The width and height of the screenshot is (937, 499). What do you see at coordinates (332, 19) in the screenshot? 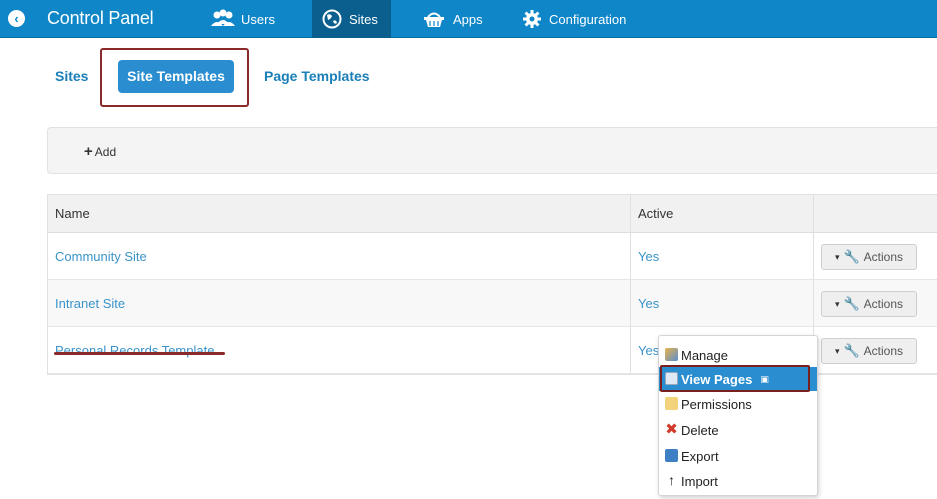
I see `globe-icon` at bounding box center [332, 19].